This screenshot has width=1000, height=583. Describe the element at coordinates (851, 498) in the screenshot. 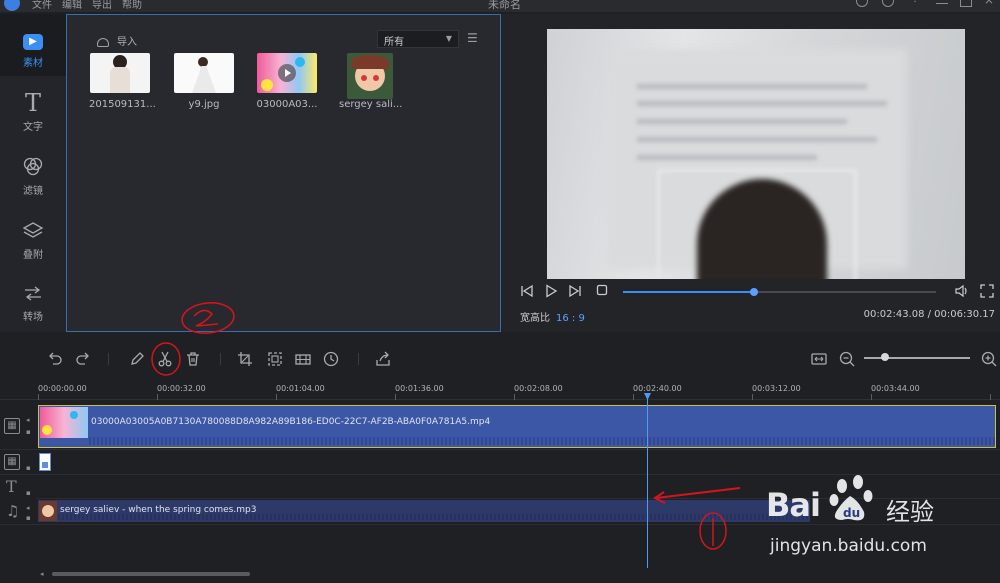

I see `baidu-paw-icon: du` at that location.